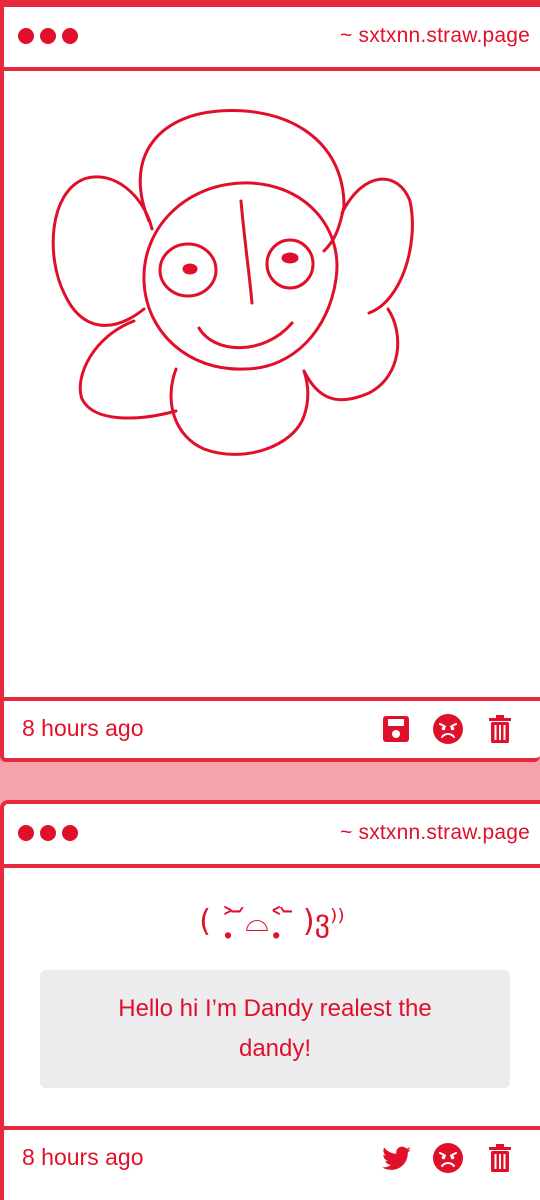  I want to click on save-icon, so click(396, 729).